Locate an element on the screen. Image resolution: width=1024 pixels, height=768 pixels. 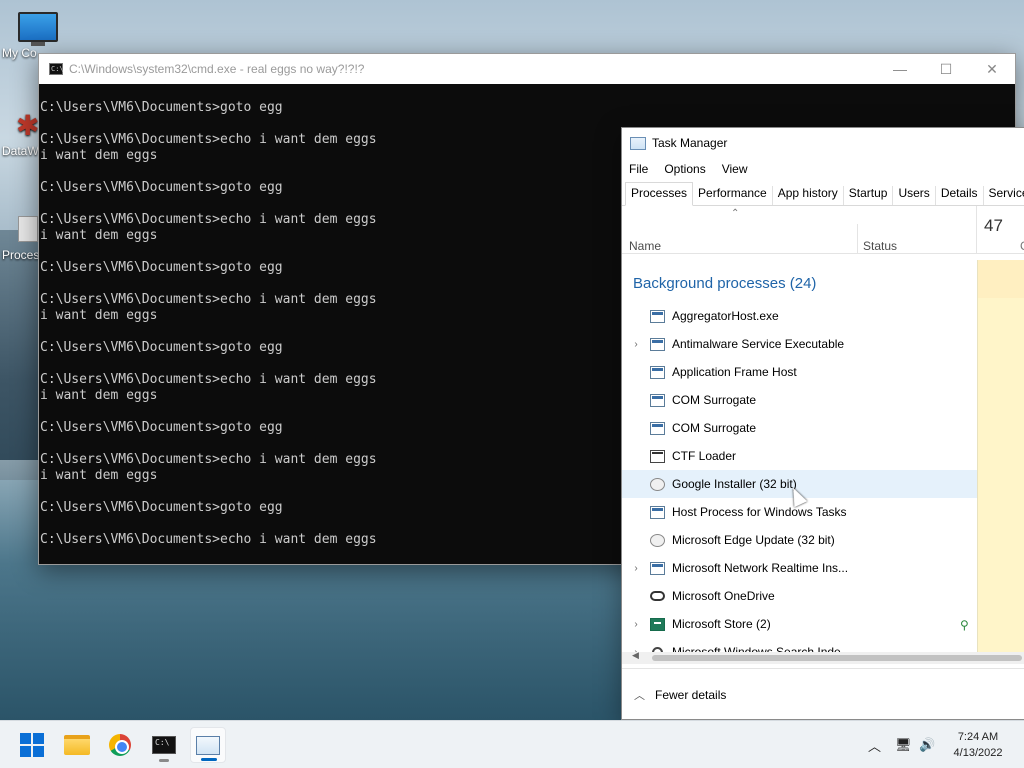
sort-up-icon: ⌃ is located at coordinates (735, 213).